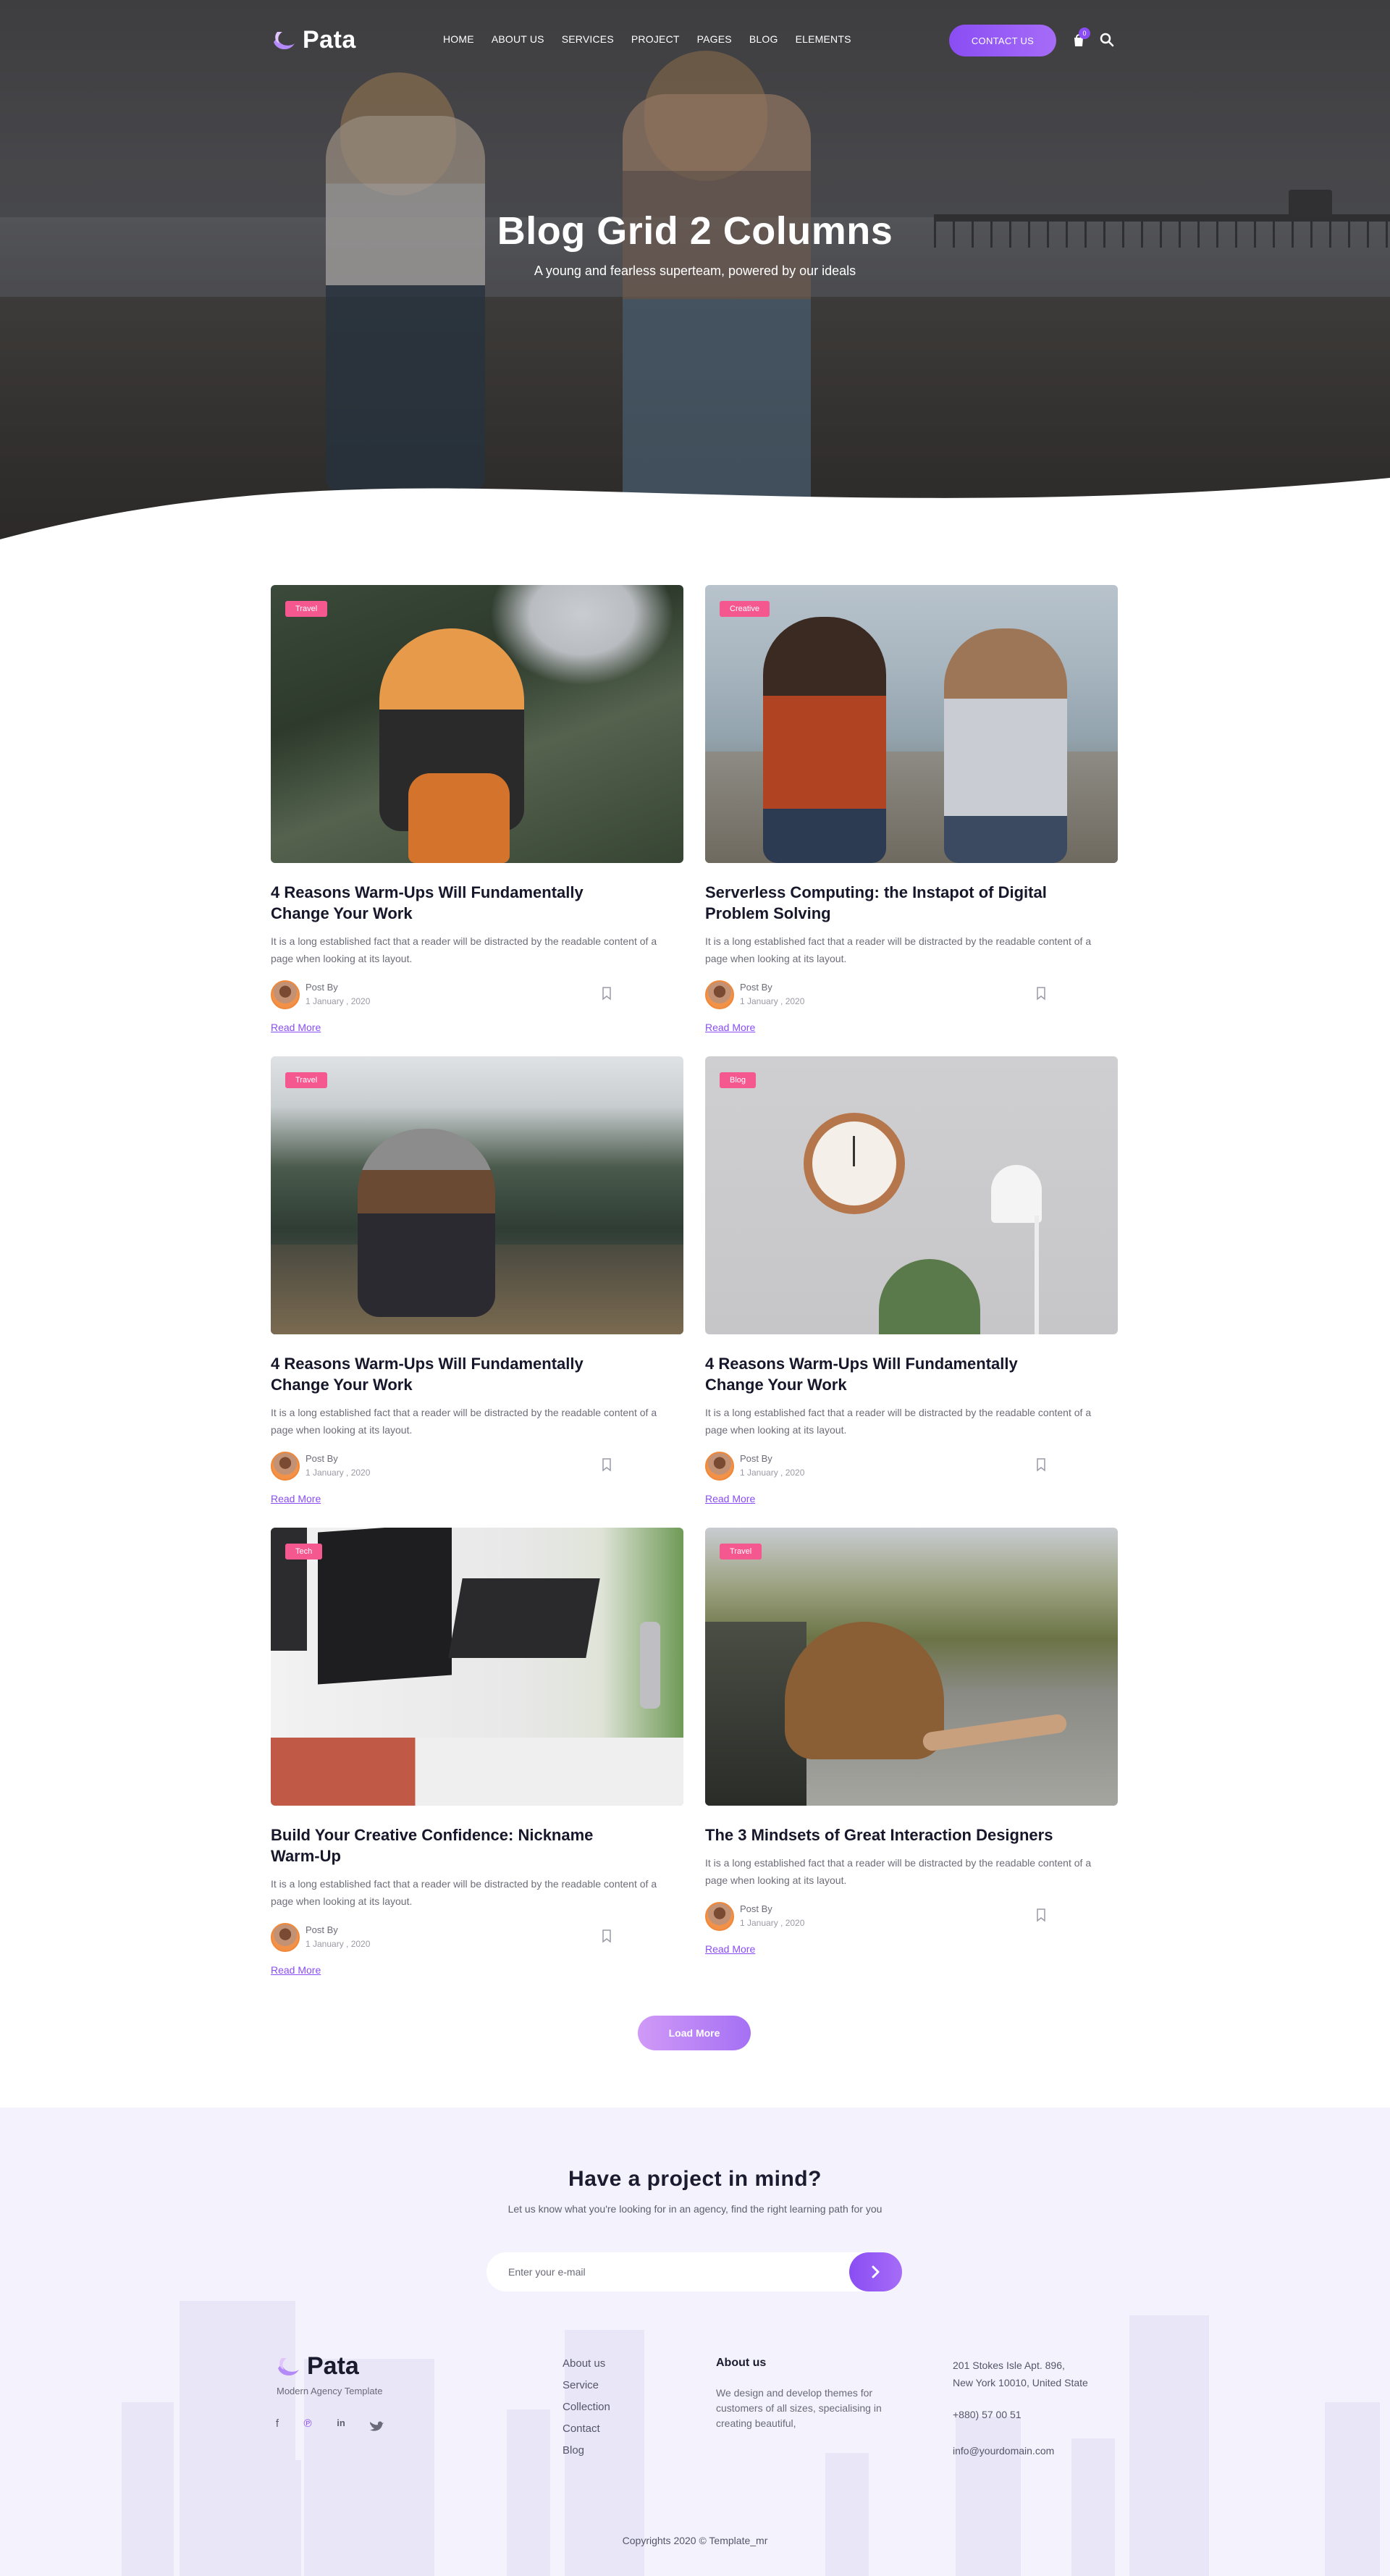 The image size is (1390, 2576). Describe the element at coordinates (930, 1296) in the screenshot. I see `plant` at that location.